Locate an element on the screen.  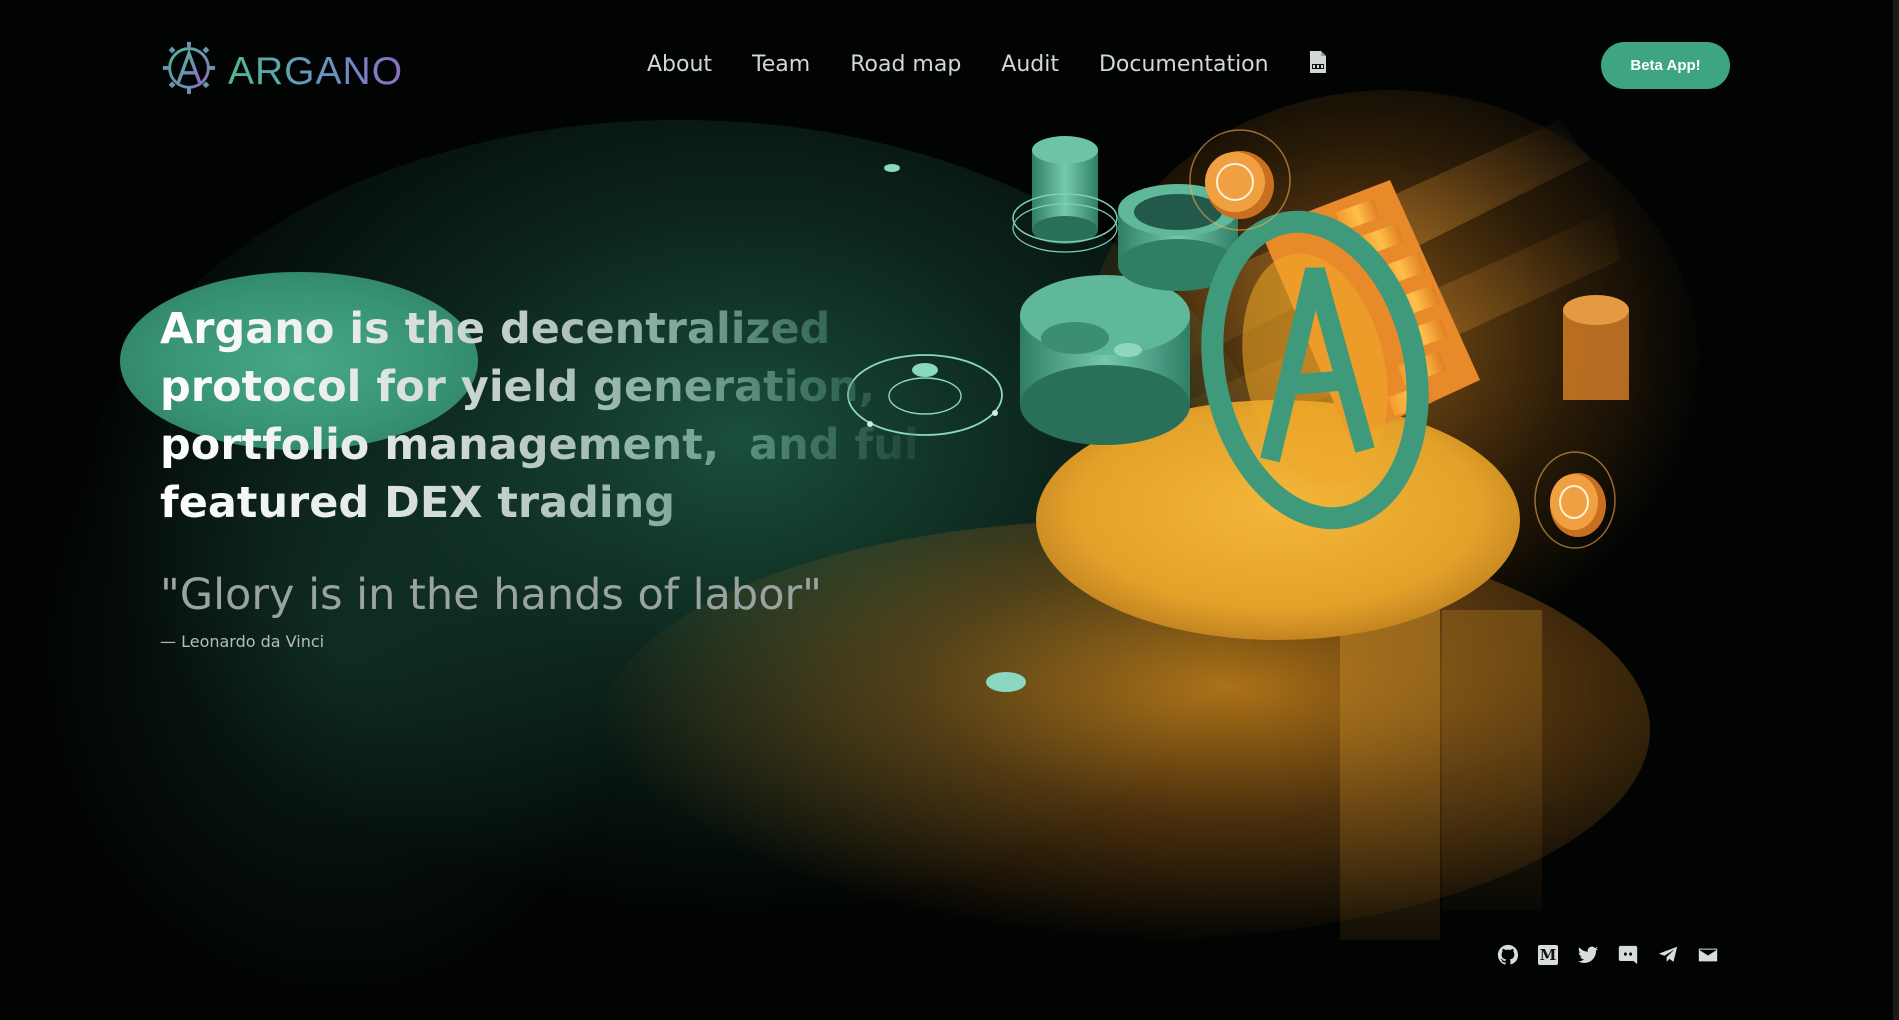
hero-headline-line: featured DEX trading is located at coordinates (418, 503).